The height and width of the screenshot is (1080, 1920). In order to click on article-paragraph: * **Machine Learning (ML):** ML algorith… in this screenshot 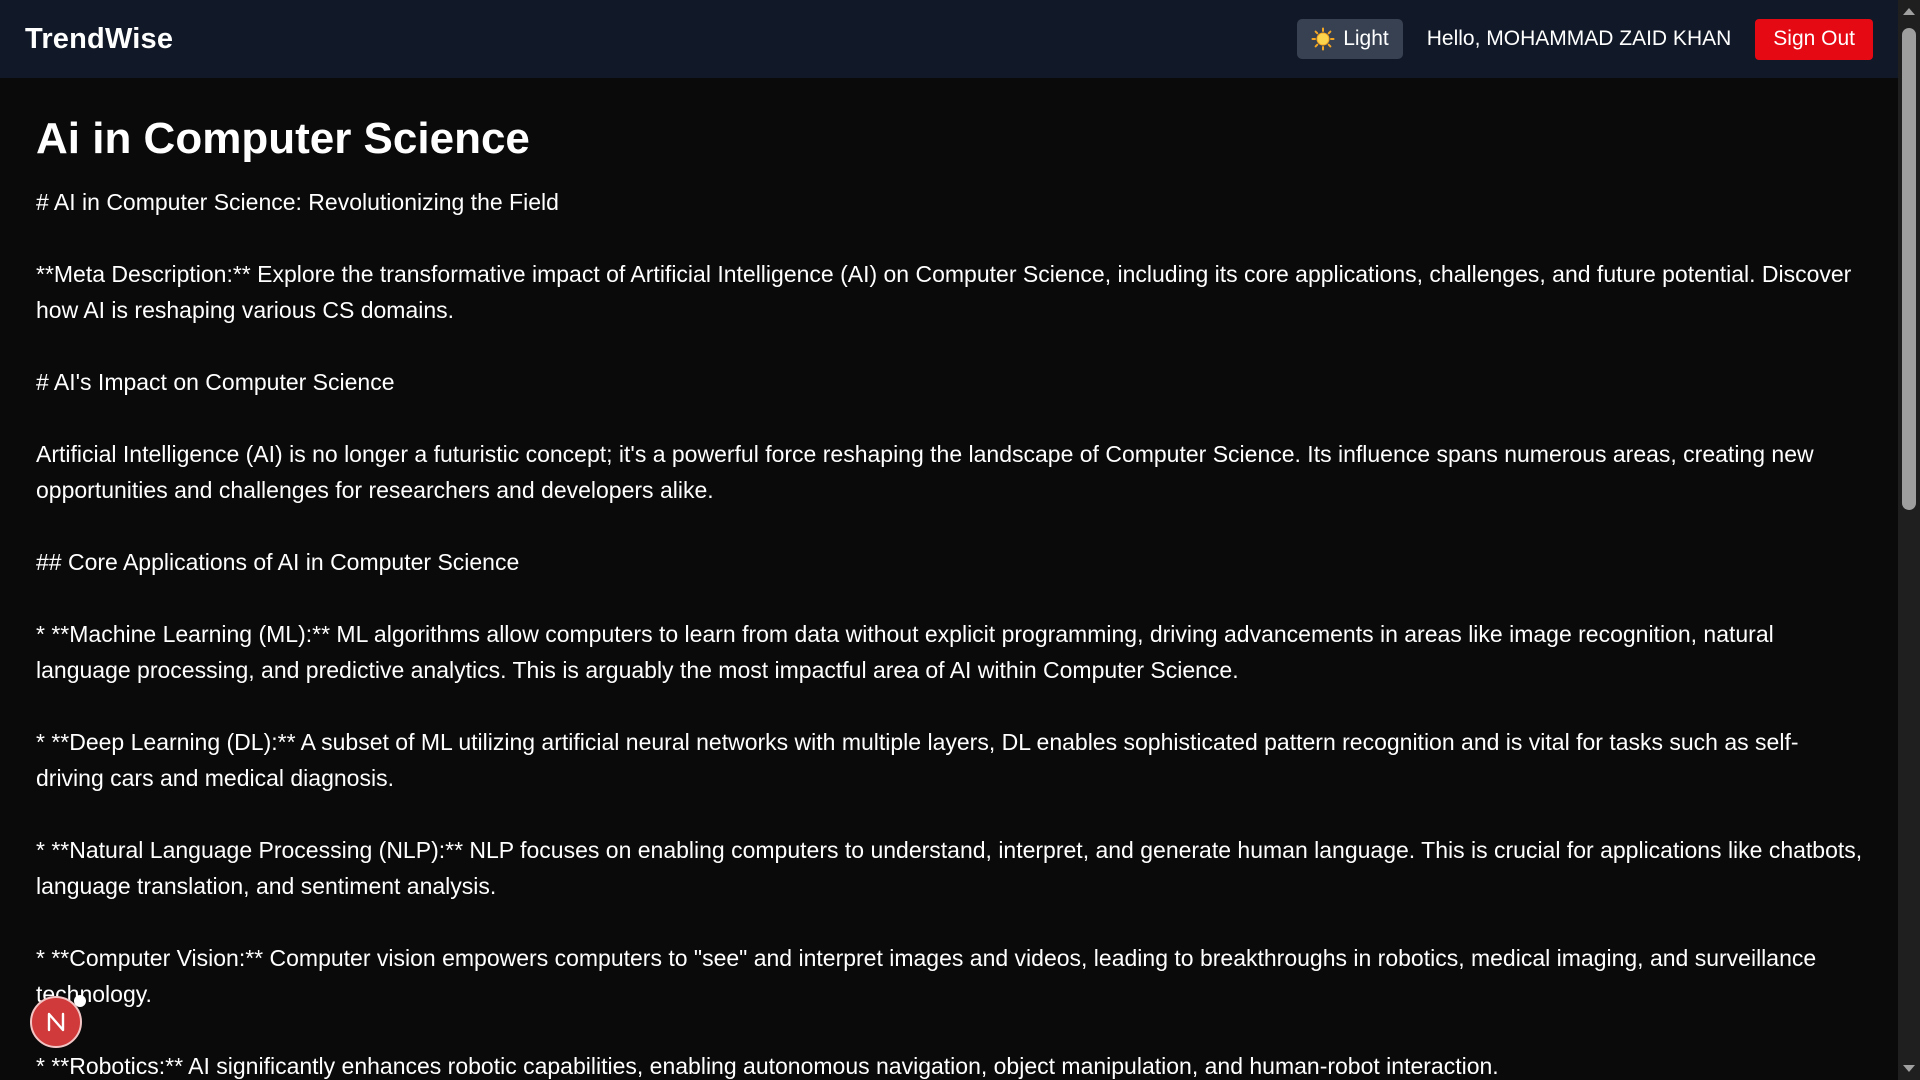, I will do `click(905, 652)`.